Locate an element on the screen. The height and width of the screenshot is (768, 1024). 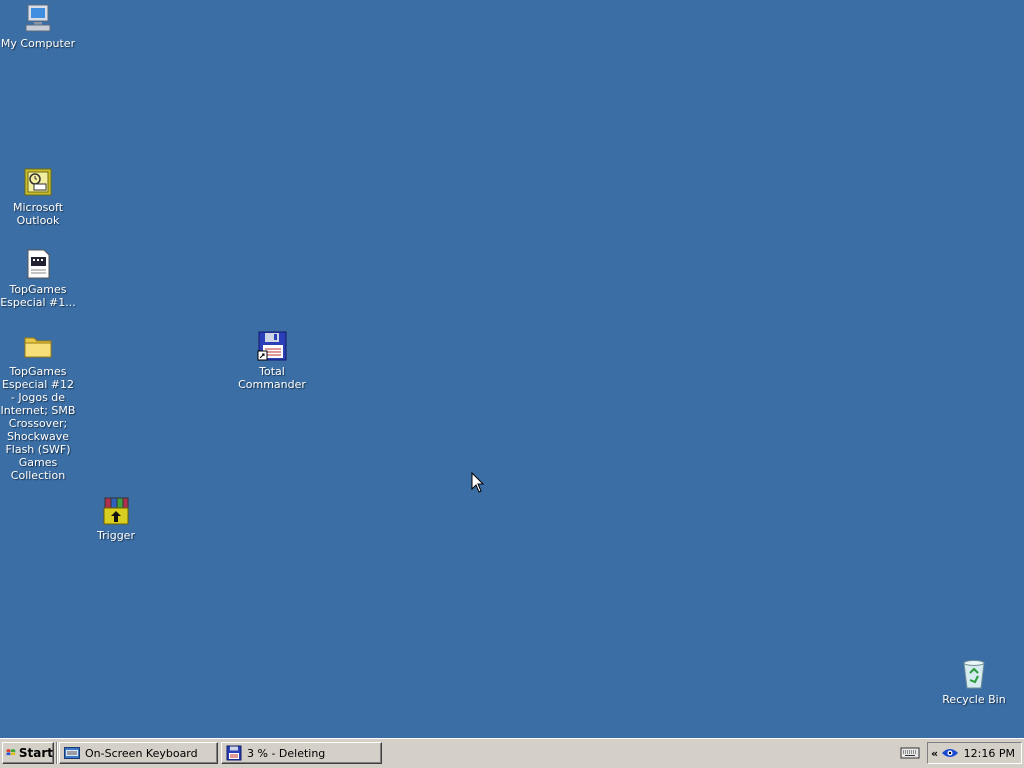
task-label: 3 % - Deleting is located at coordinates (286, 753).